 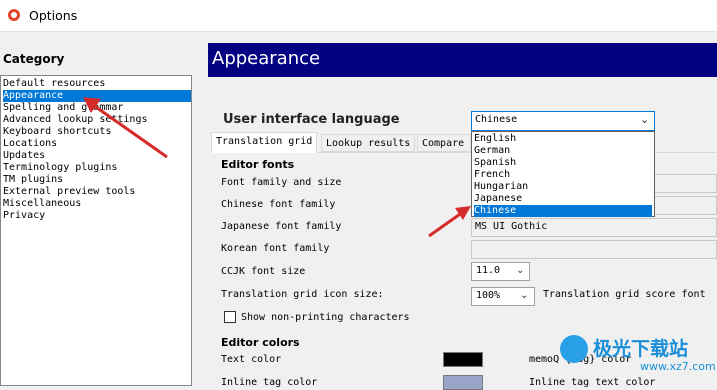 I want to click on korean-font-label: Korean font family, so click(x=275, y=248).